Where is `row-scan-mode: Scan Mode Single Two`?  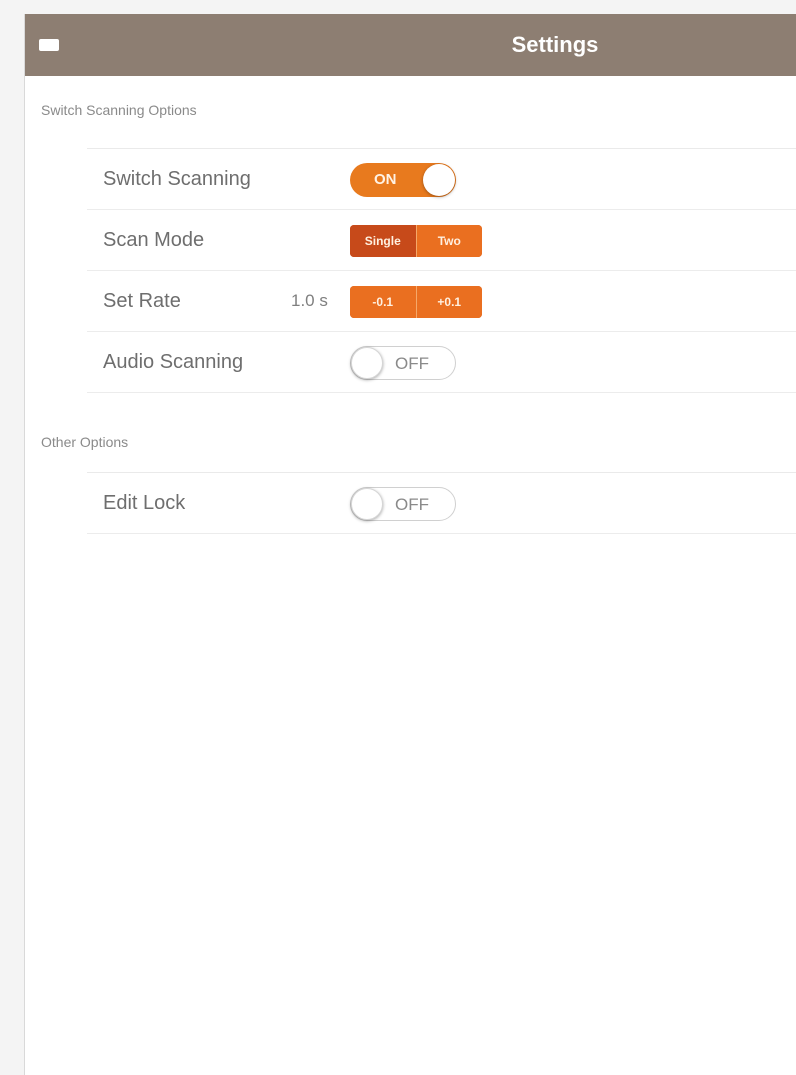 row-scan-mode: Scan Mode Single Two is located at coordinates (441, 240).